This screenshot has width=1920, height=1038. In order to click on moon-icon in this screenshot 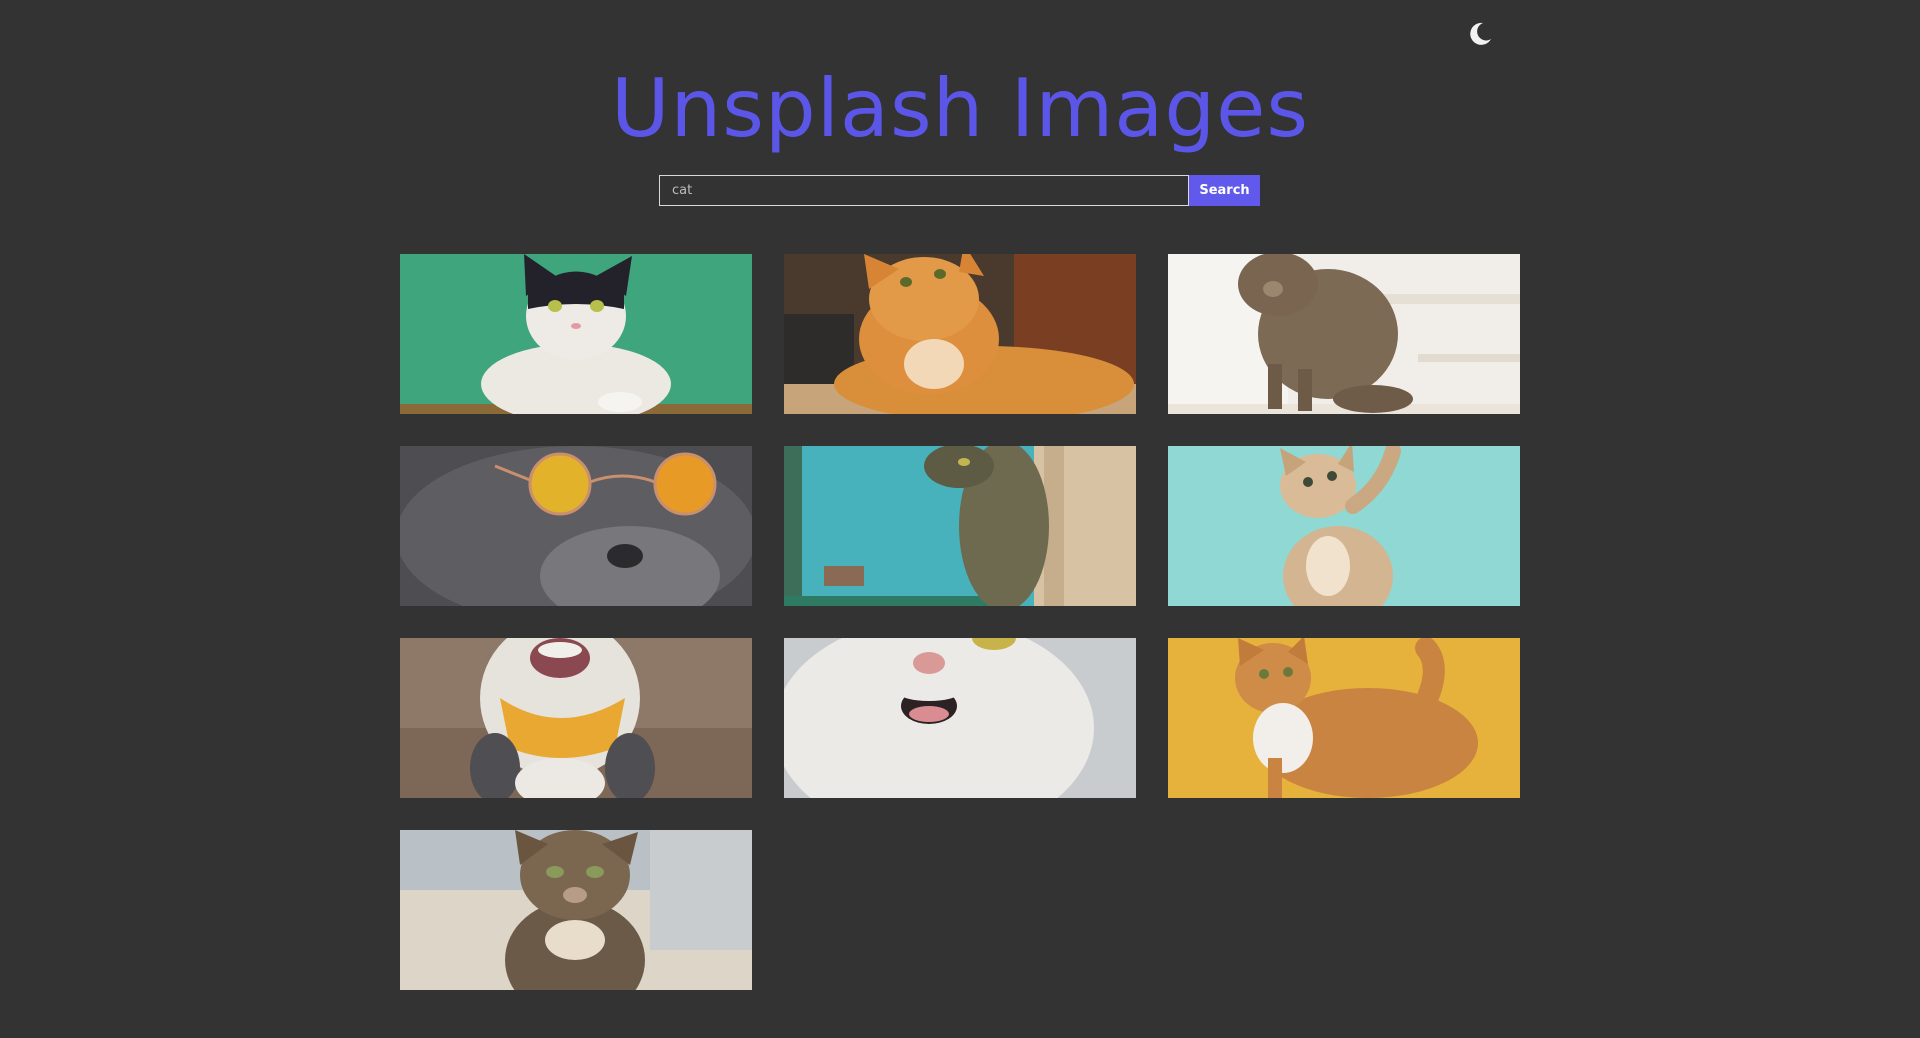, I will do `click(1479, 33)`.